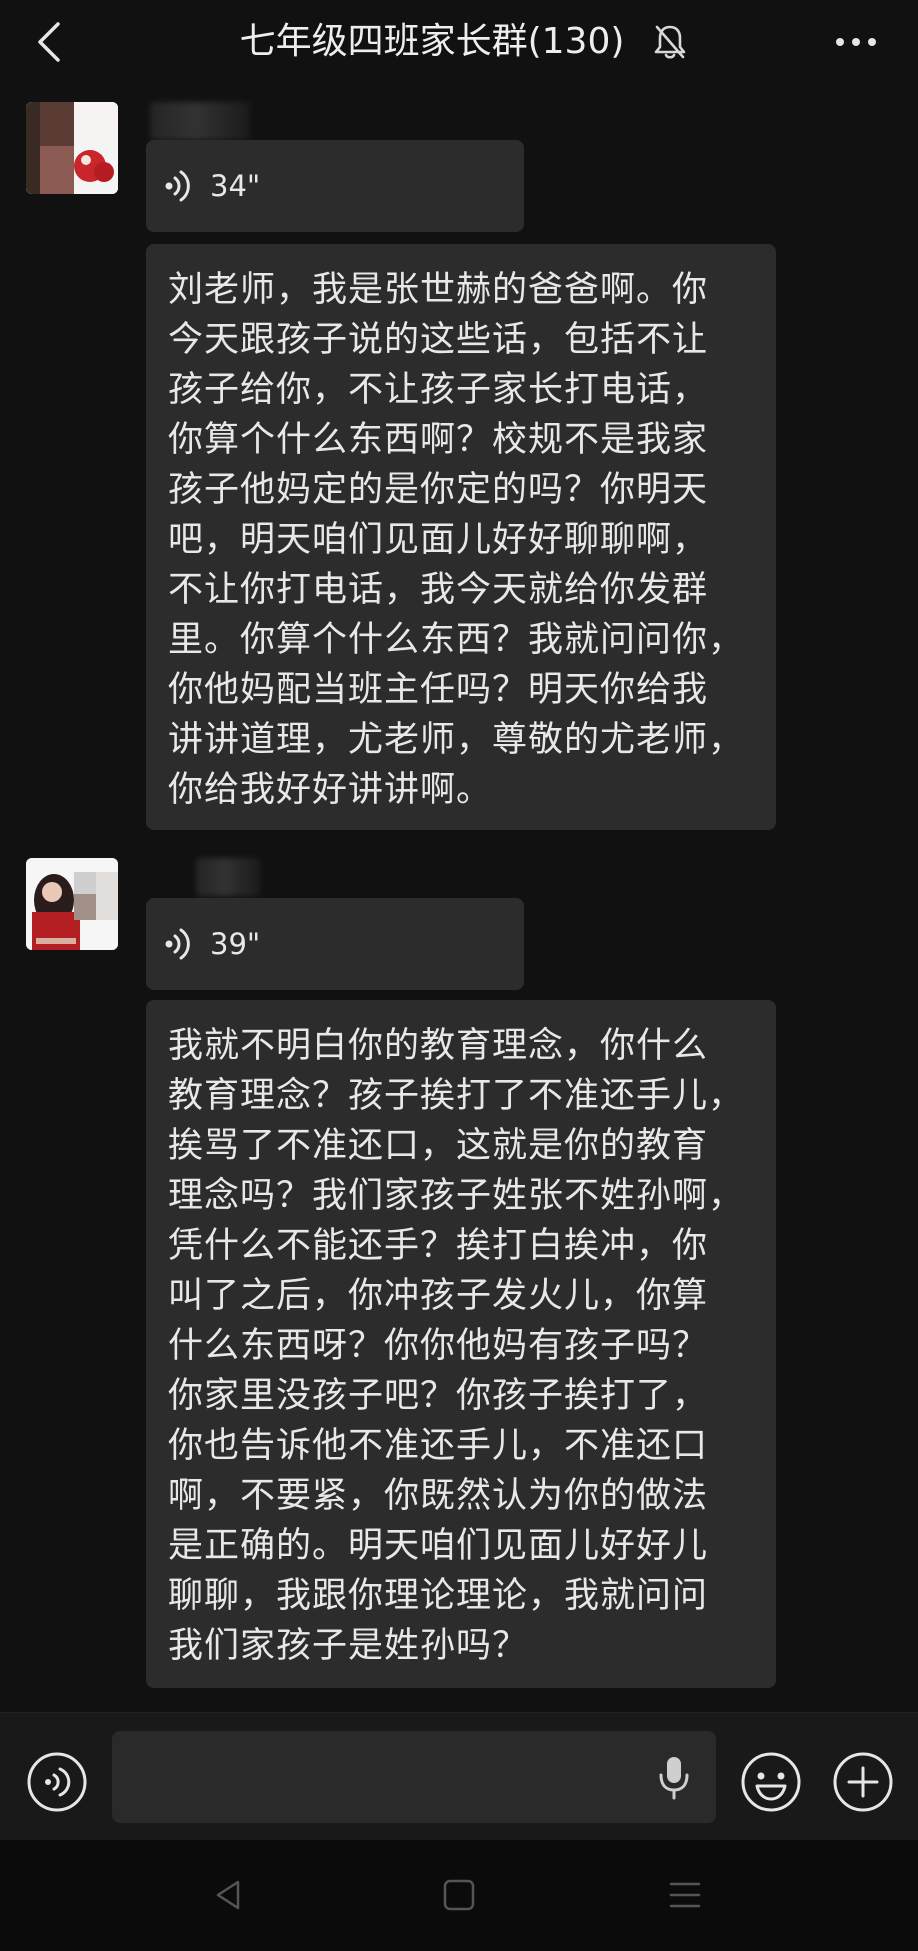  I want to click on message-text-line: 今天跟孩子说的这些话，包括不让, so click(438, 340).